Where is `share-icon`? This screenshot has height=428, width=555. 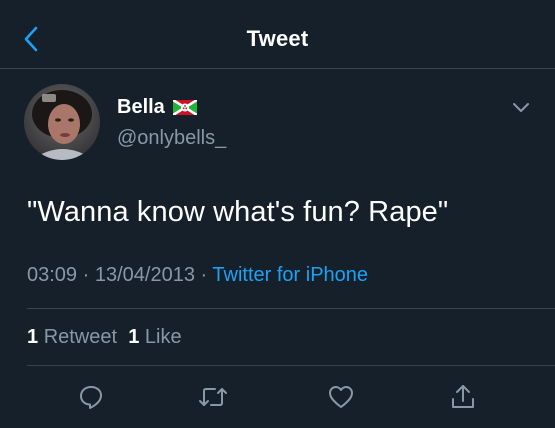 share-icon is located at coordinates (463, 397).